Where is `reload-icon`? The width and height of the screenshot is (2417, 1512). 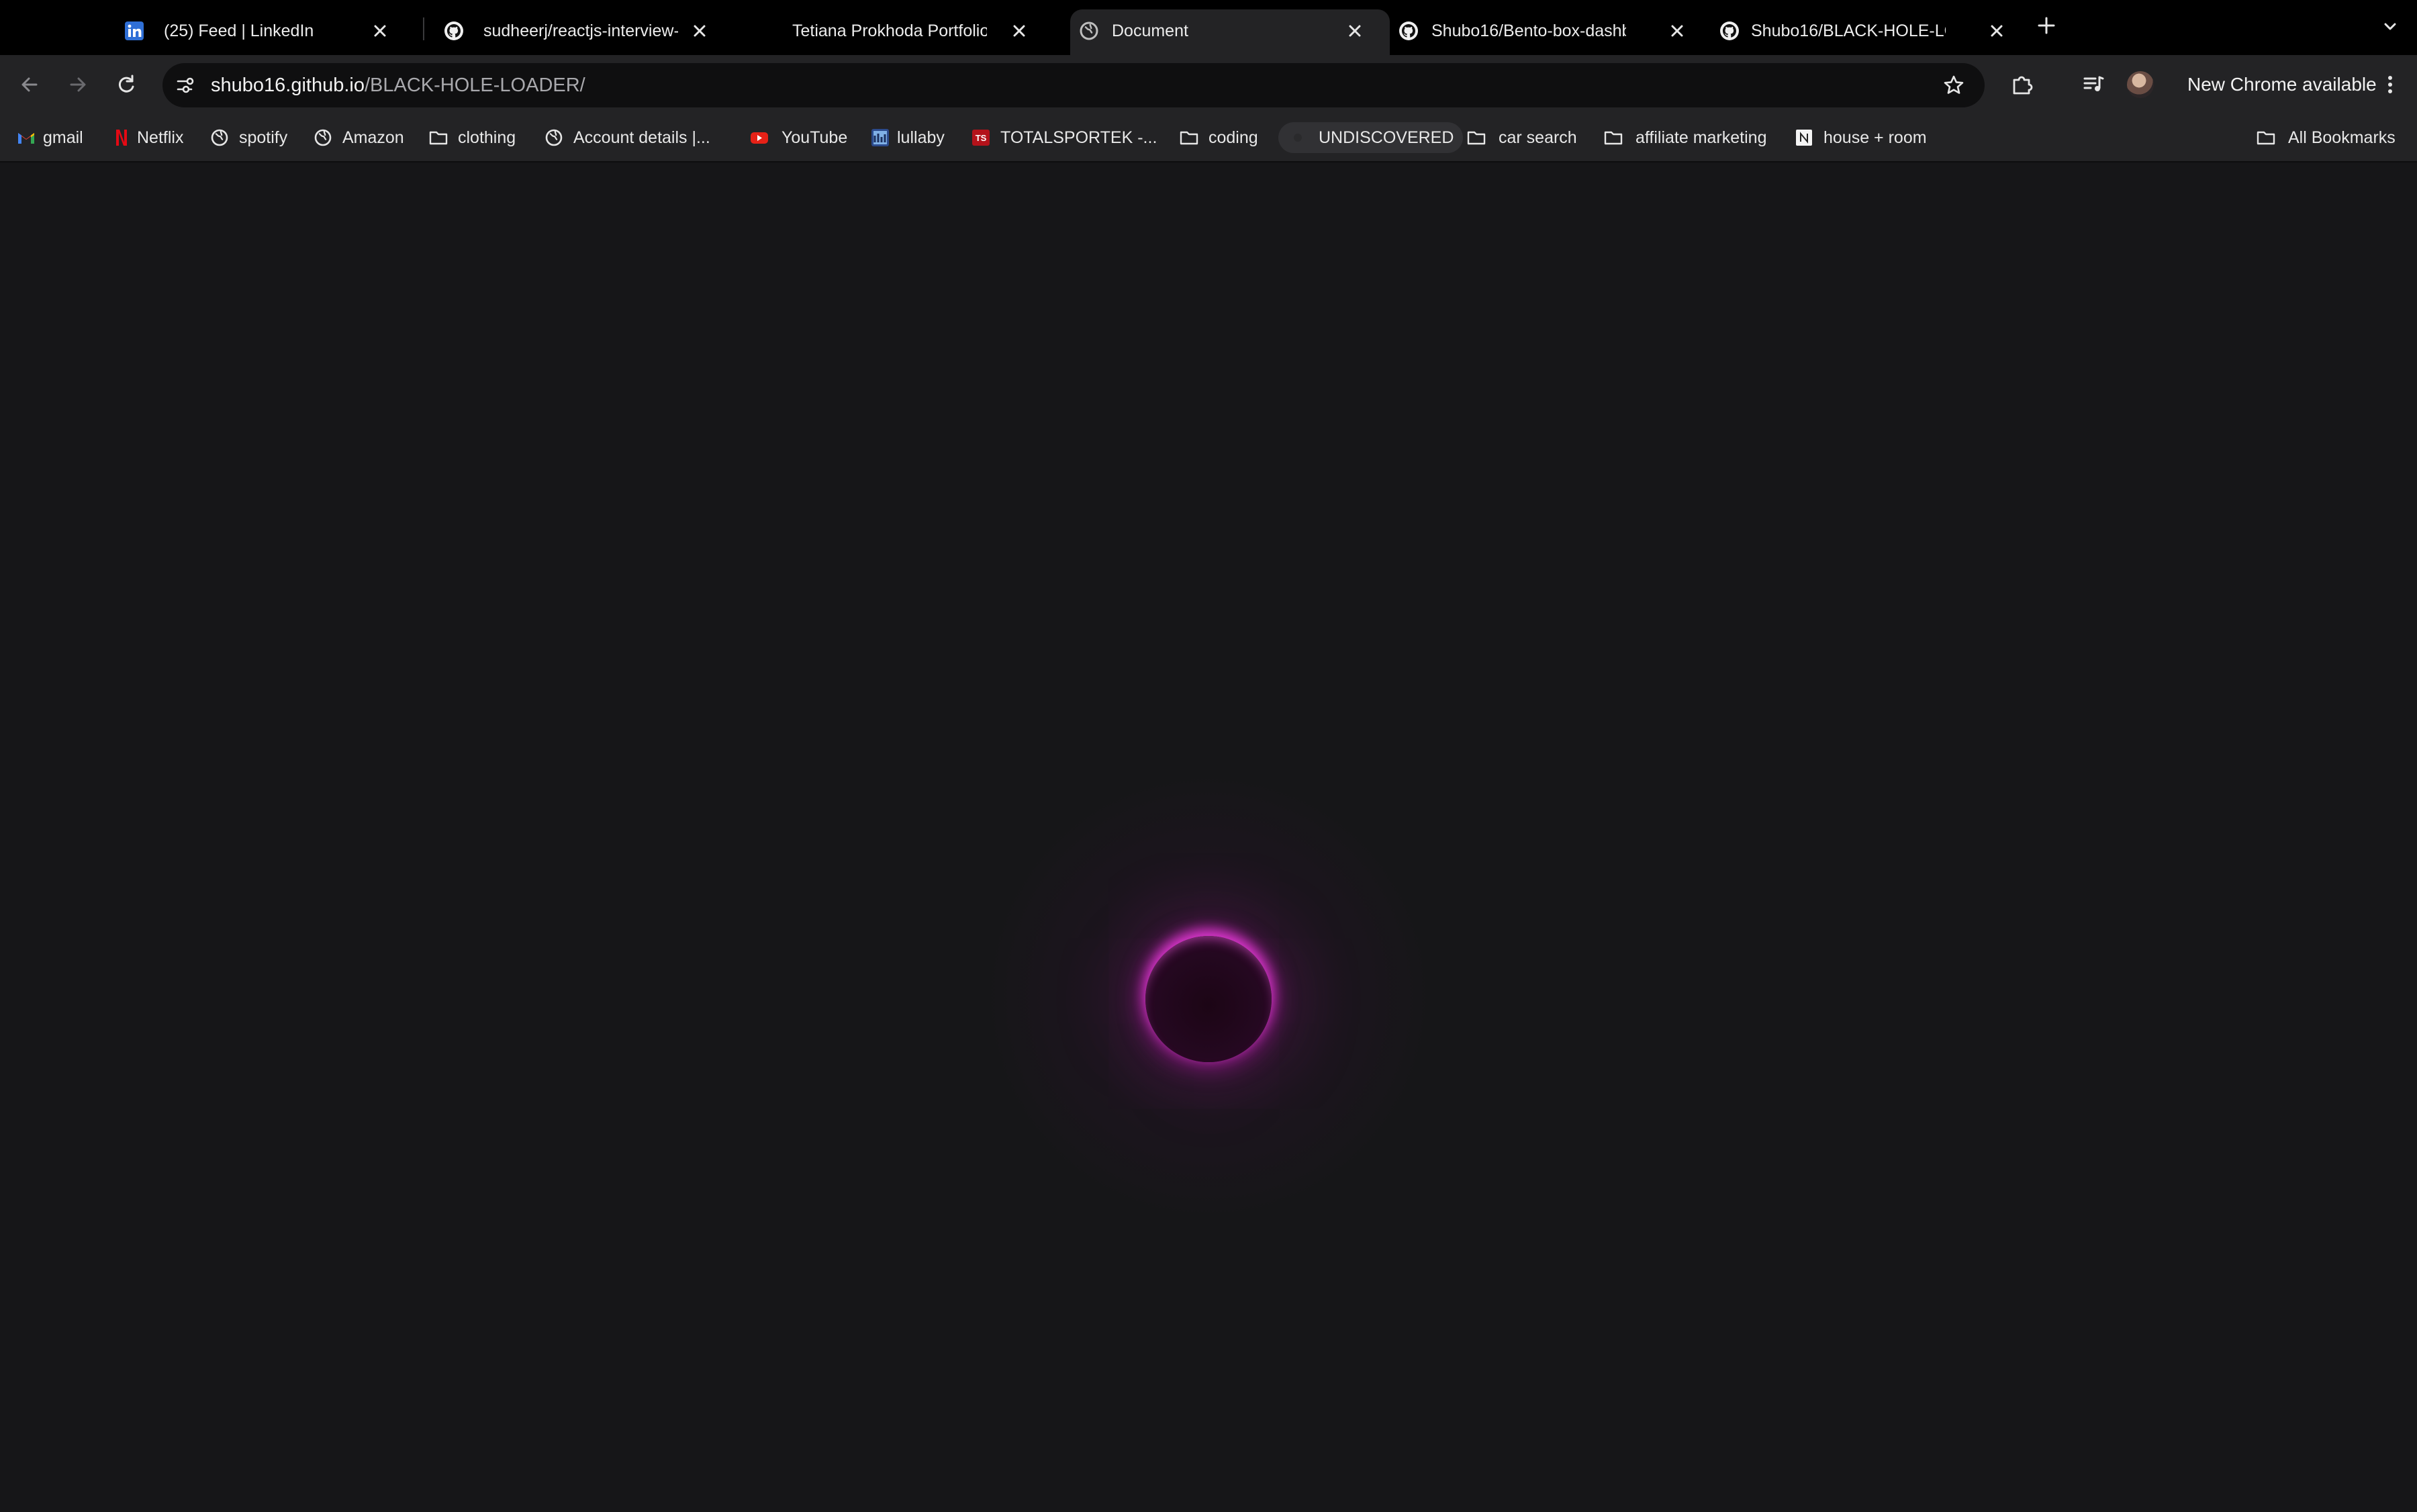 reload-icon is located at coordinates (126, 84).